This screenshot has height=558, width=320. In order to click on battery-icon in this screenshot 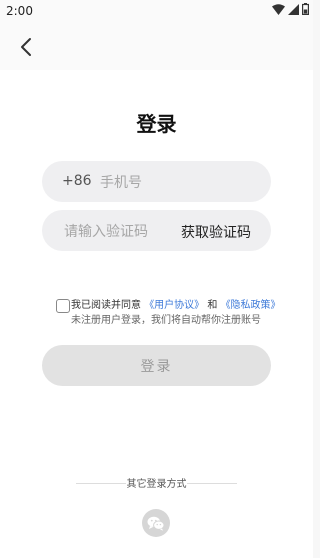, I will do `click(305, 9)`.